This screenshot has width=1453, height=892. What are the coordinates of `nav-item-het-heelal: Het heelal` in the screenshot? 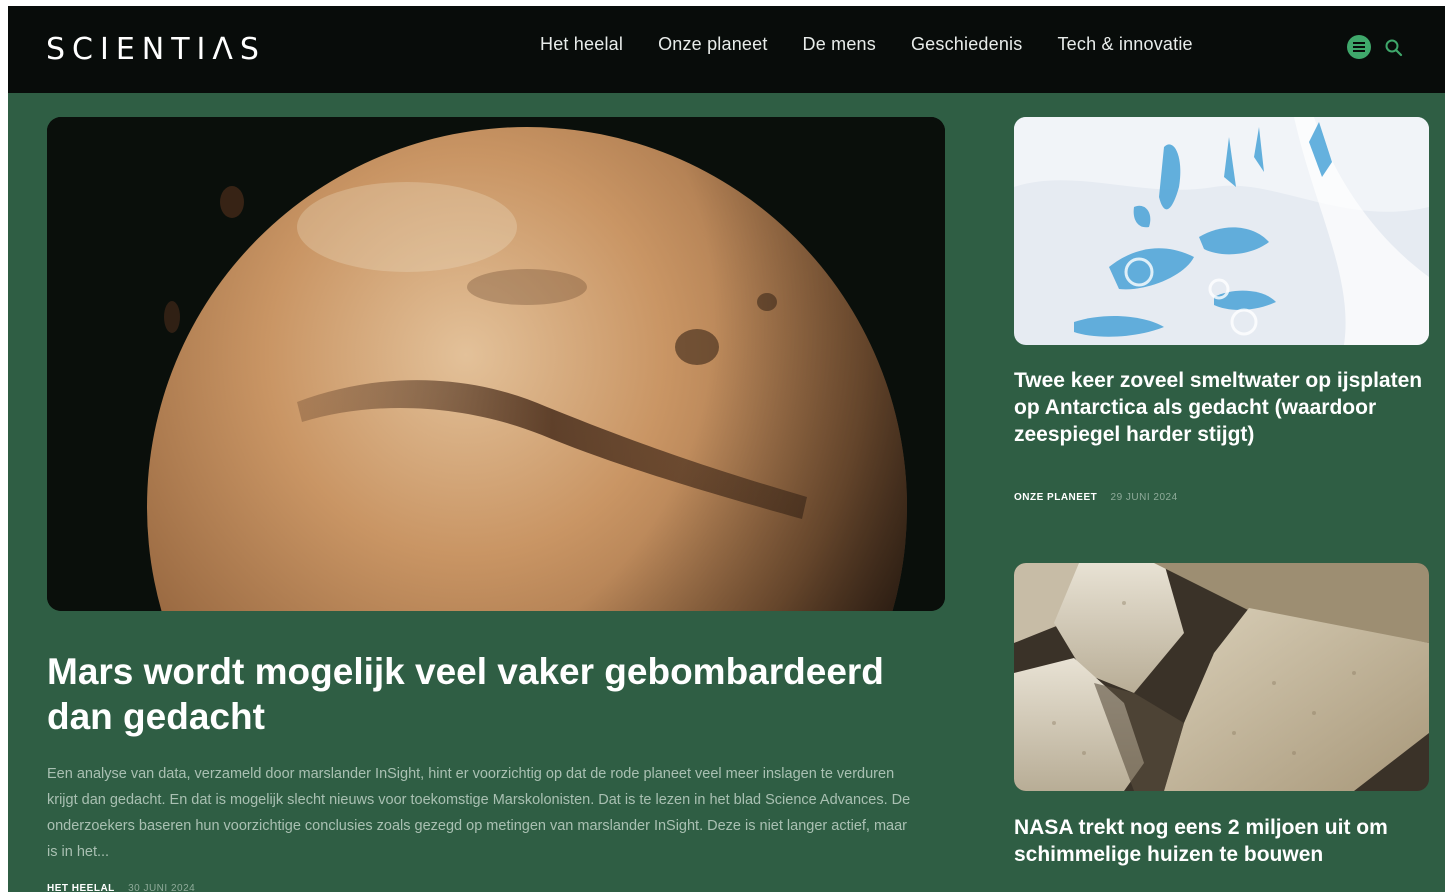 It's located at (581, 44).